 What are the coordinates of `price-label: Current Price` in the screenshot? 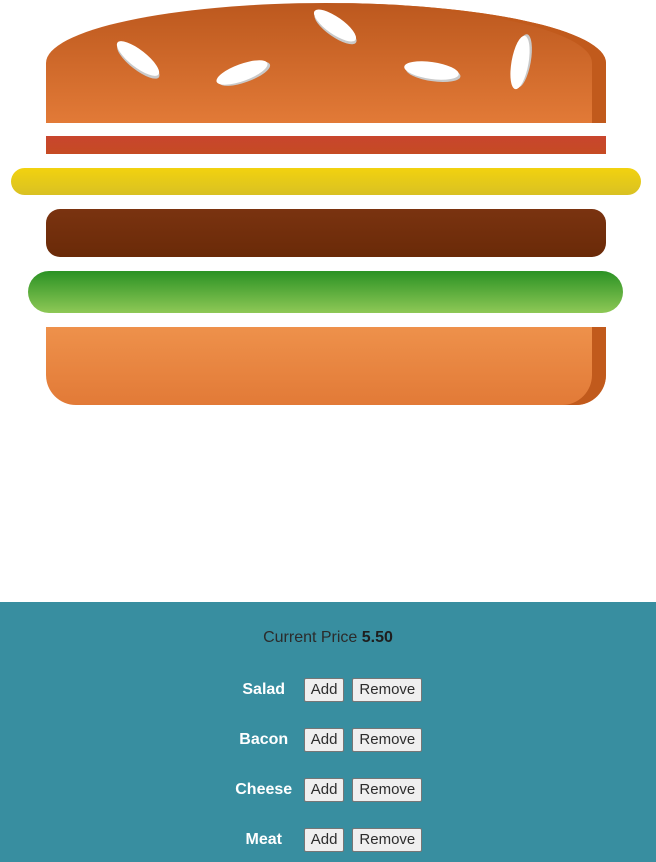 It's located at (310, 637).